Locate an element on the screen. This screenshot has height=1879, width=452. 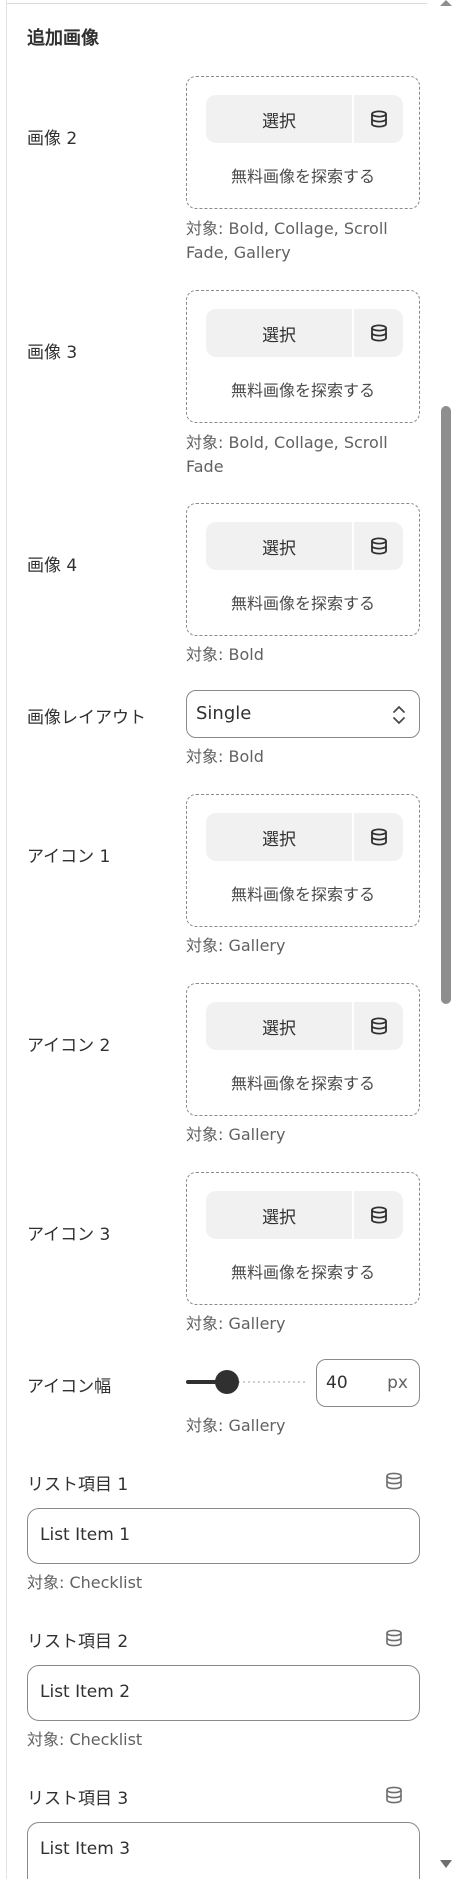
image4-select-button: 選択 is located at coordinates (279, 546).